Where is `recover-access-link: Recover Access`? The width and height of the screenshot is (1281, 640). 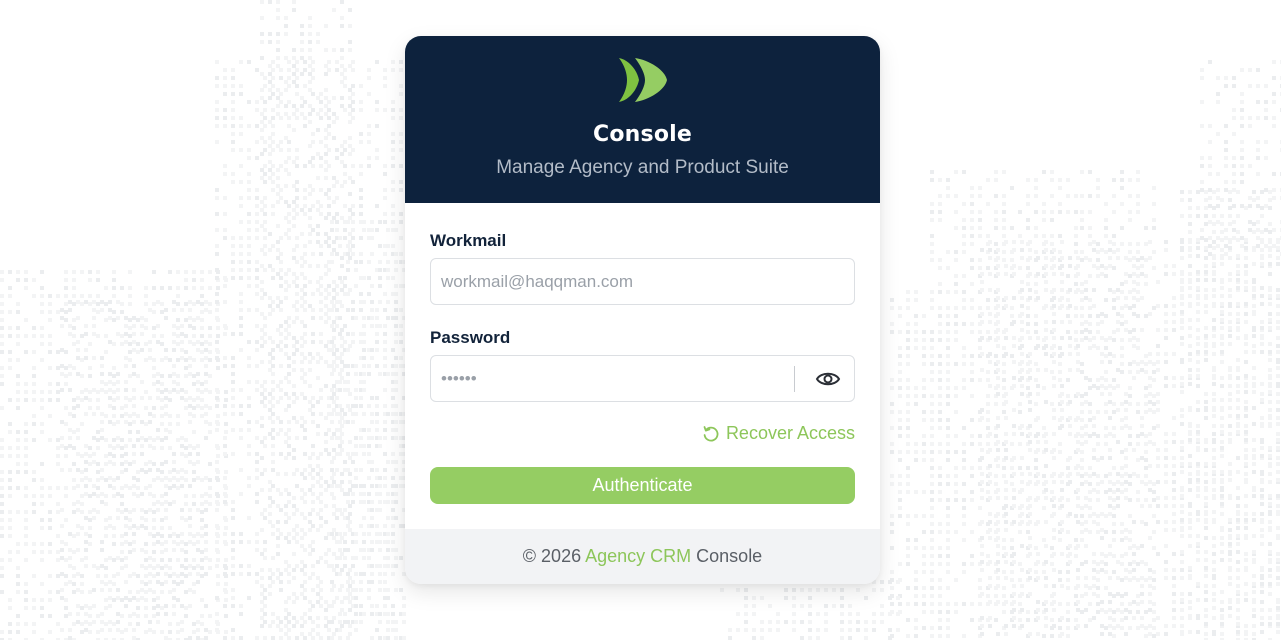 recover-access-link: Recover Access is located at coordinates (778, 433).